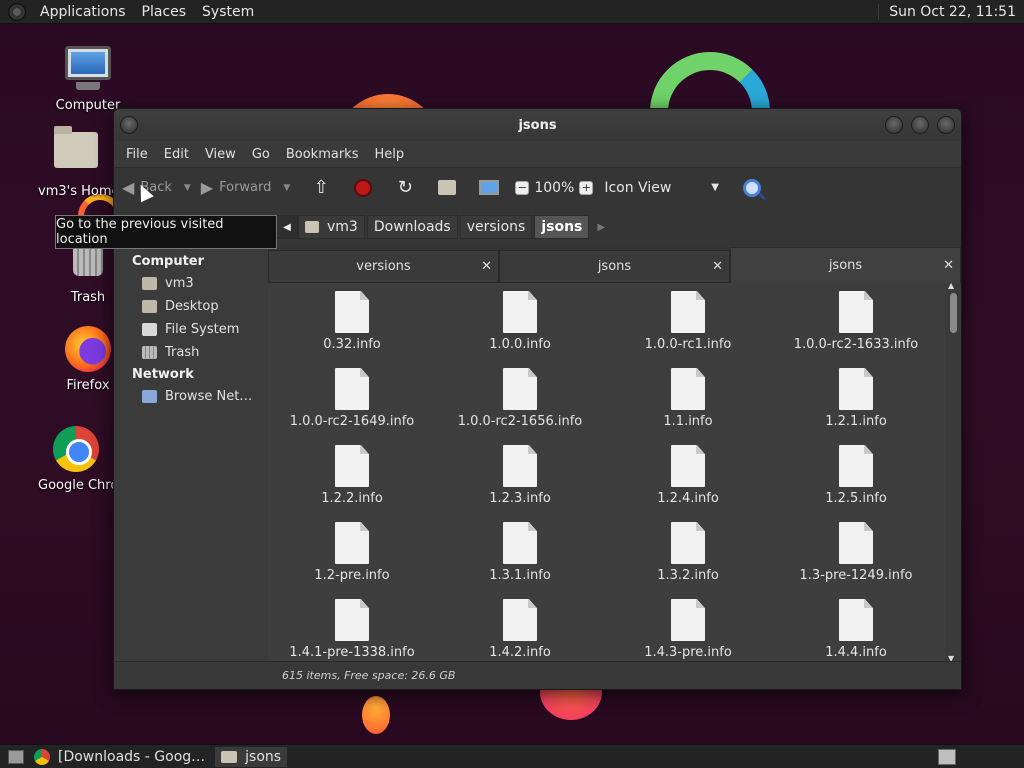  I want to click on window-menu-button, so click(129, 125).